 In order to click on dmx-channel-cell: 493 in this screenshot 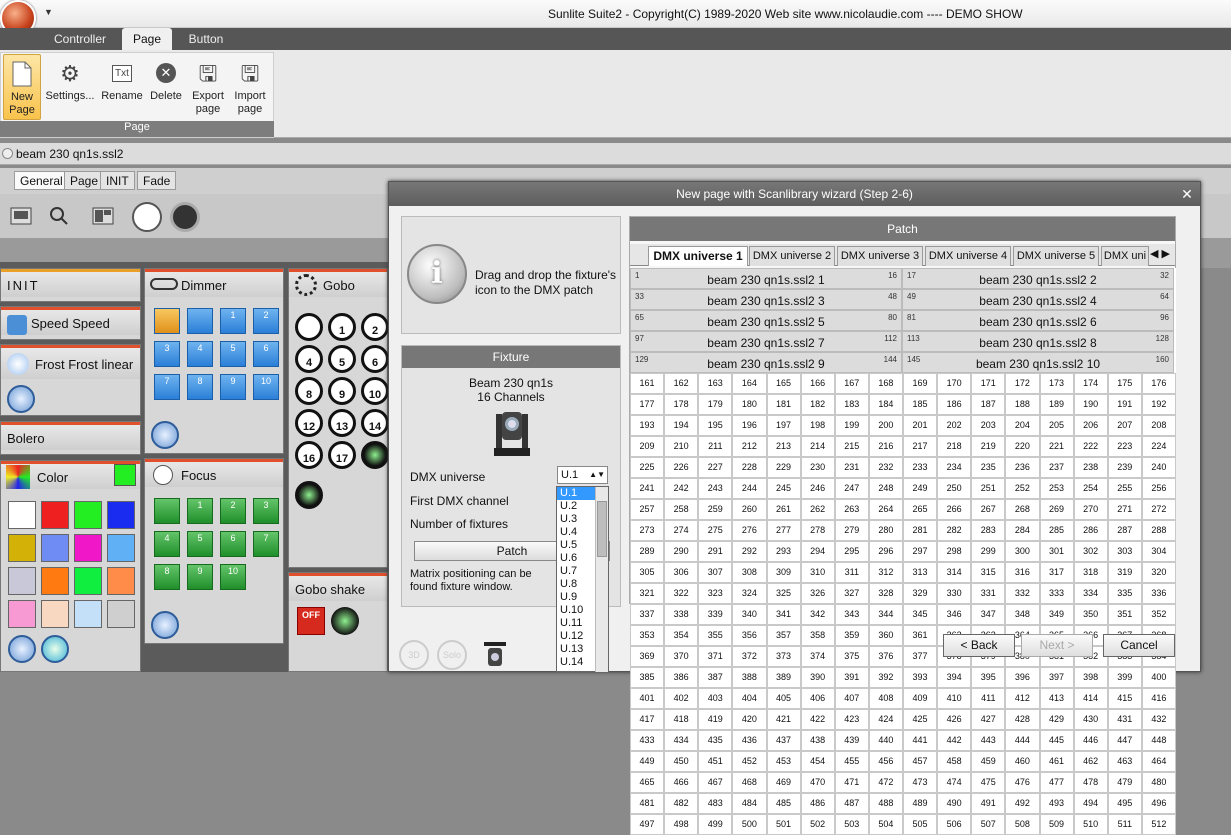, I will do `click(1056, 803)`.